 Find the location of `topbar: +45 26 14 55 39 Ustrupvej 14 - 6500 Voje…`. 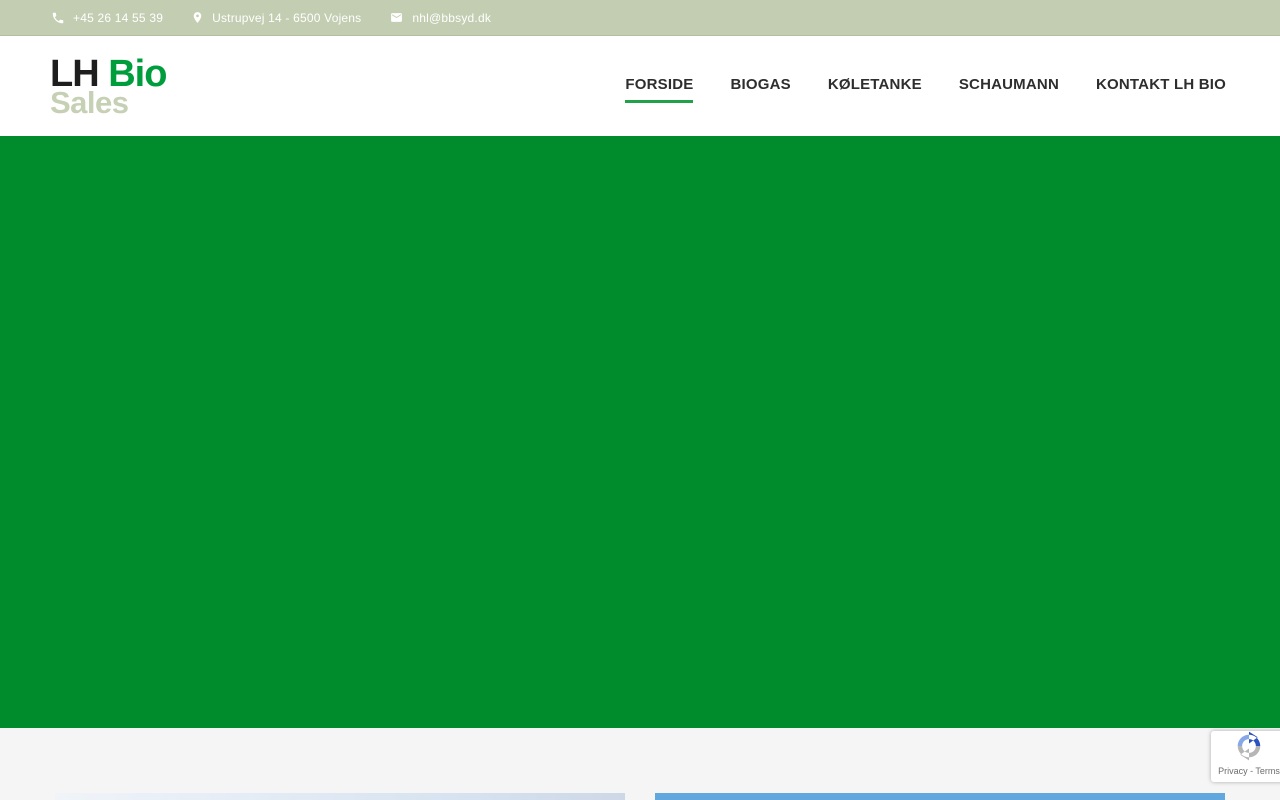

topbar: +45 26 14 55 39 Ustrupvej 14 - 6500 Voje… is located at coordinates (640, 18).